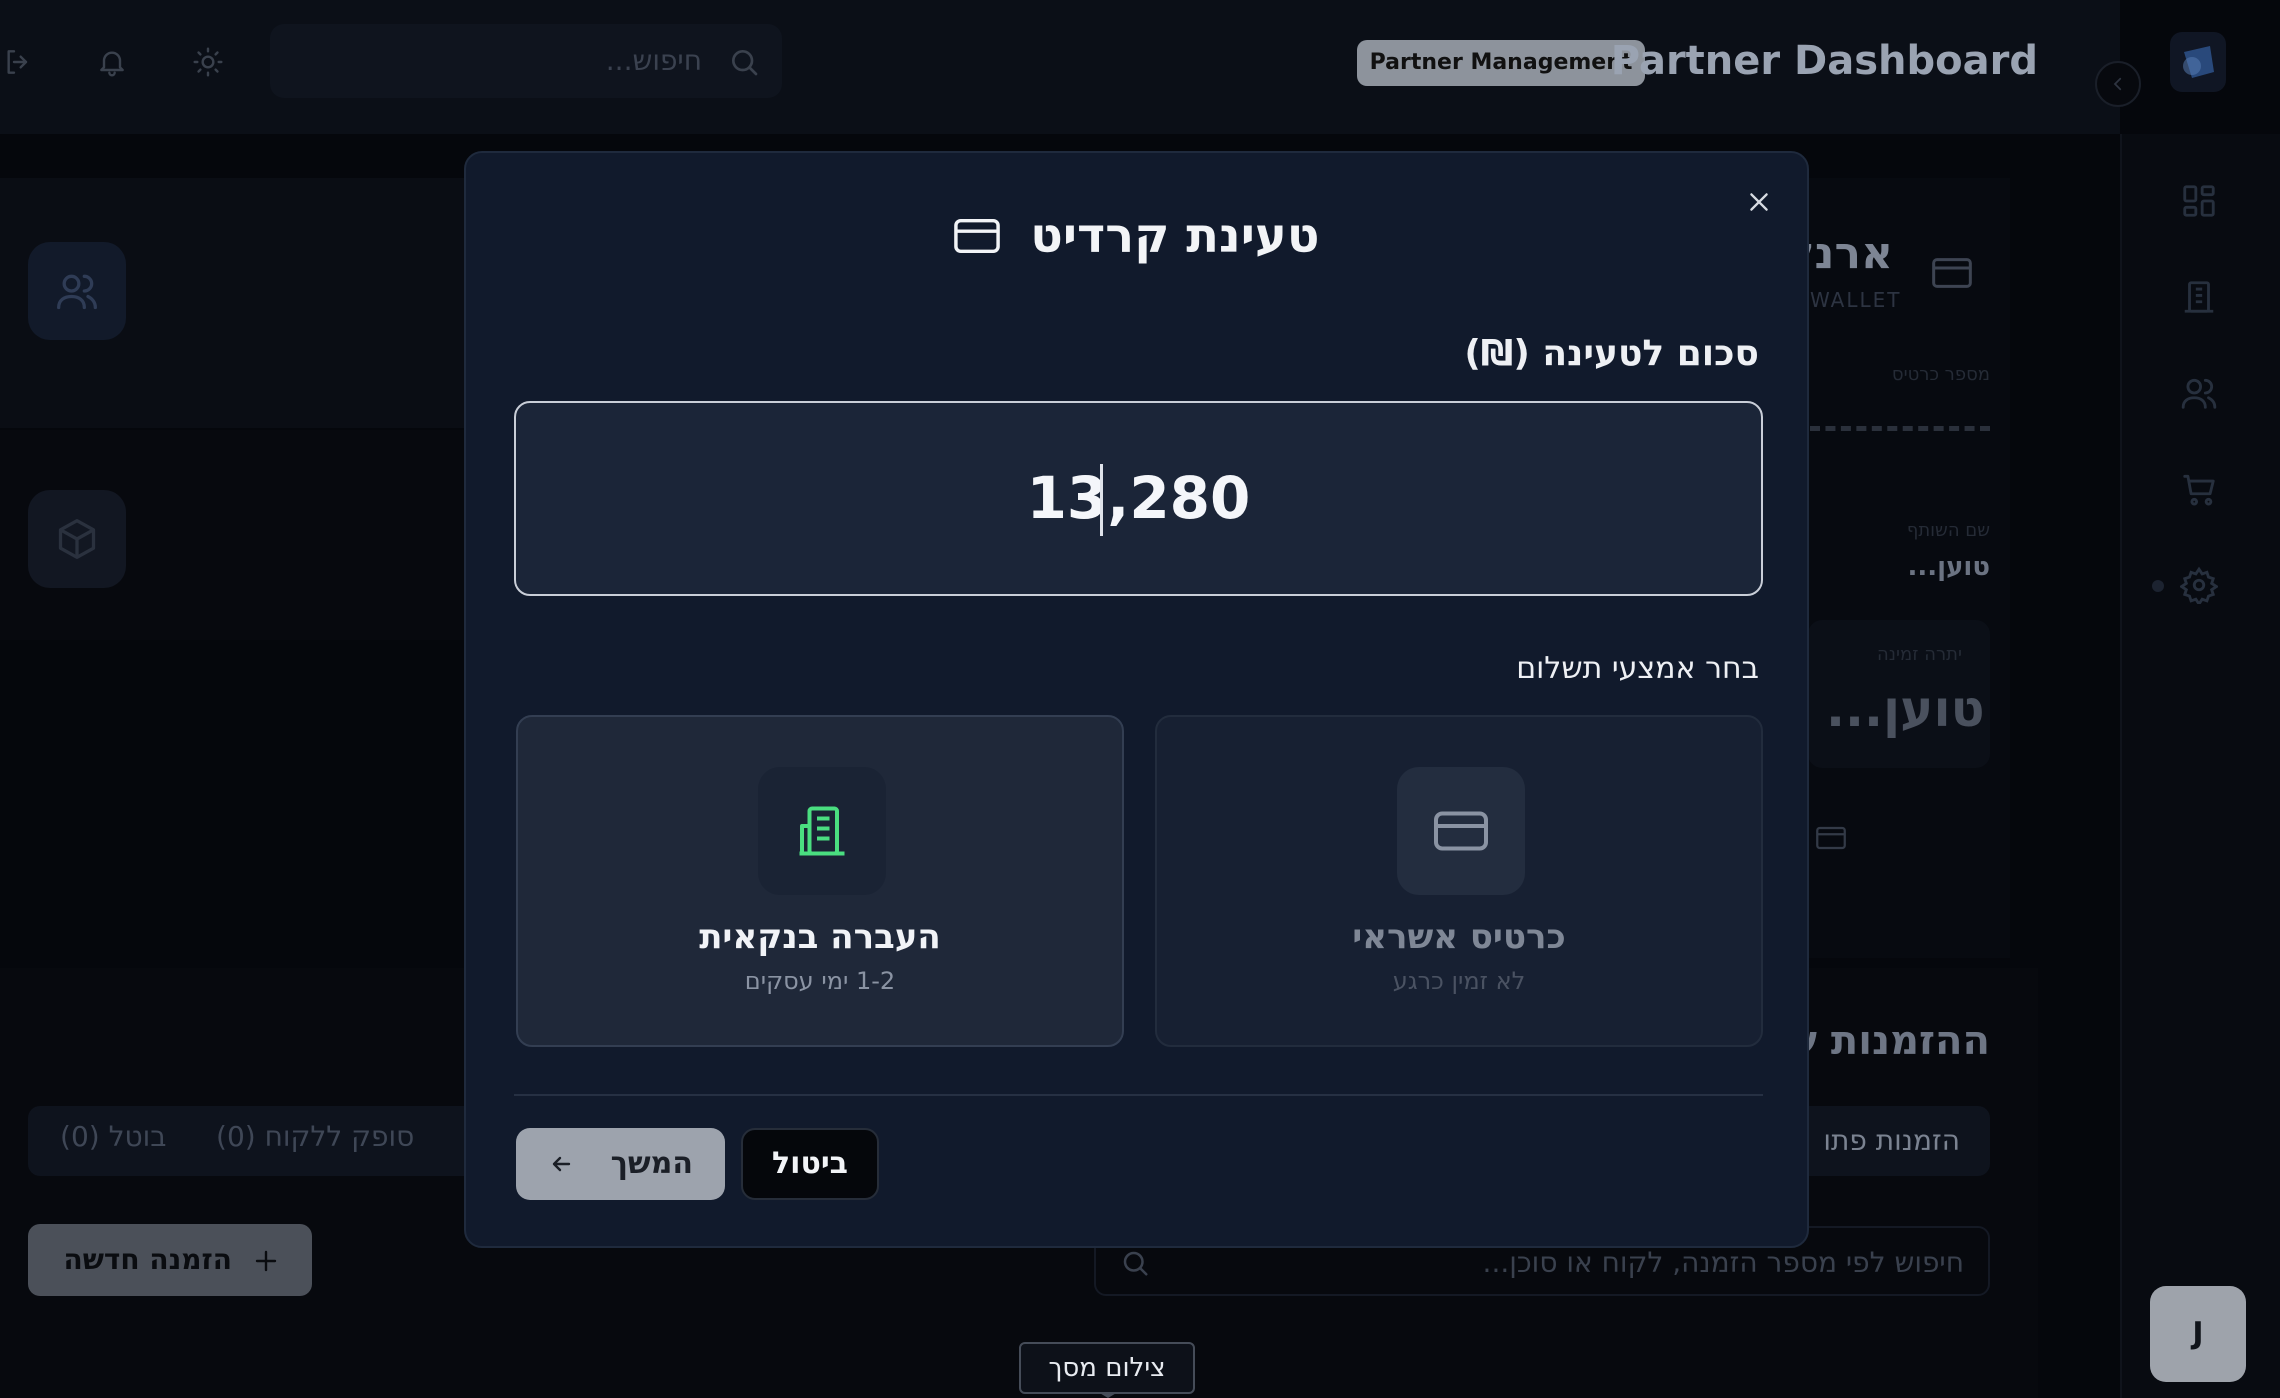 Image resolution: width=2280 pixels, height=1398 pixels. What do you see at coordinates (820, 937) in the screenshot?
I see `method-name: העברה בנקאית` at bounding box center [820, 937].